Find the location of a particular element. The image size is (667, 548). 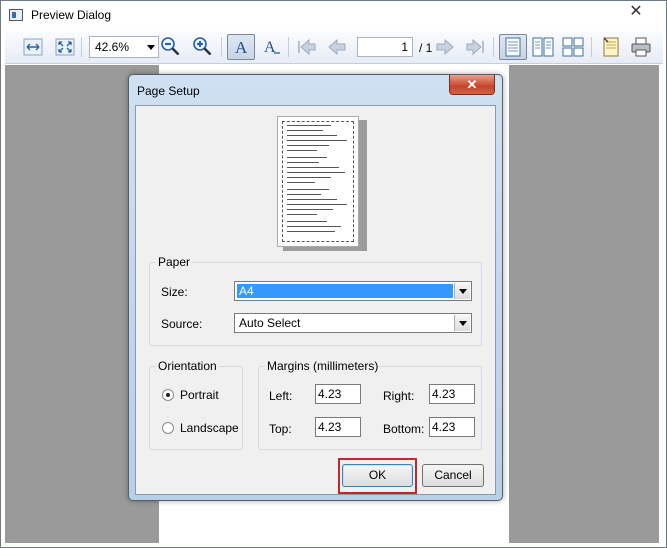

zoom-select: 42.6% is located at coordinates (124, 47).